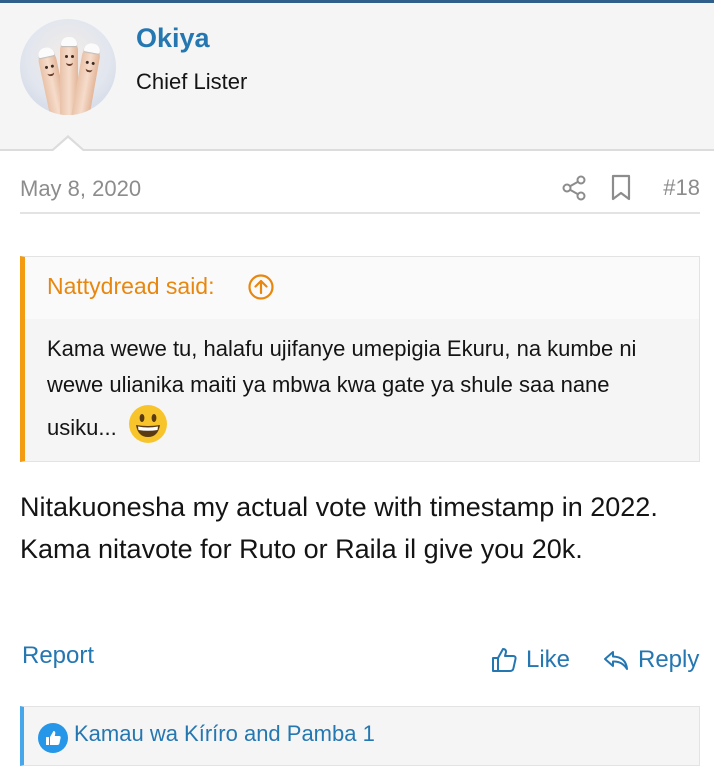 This screenshot has width=714, height=766. What do you see at coordinates (173, 38) in the screenshot?
I see `username-link: Okiya` at bounding box center [173, 38].